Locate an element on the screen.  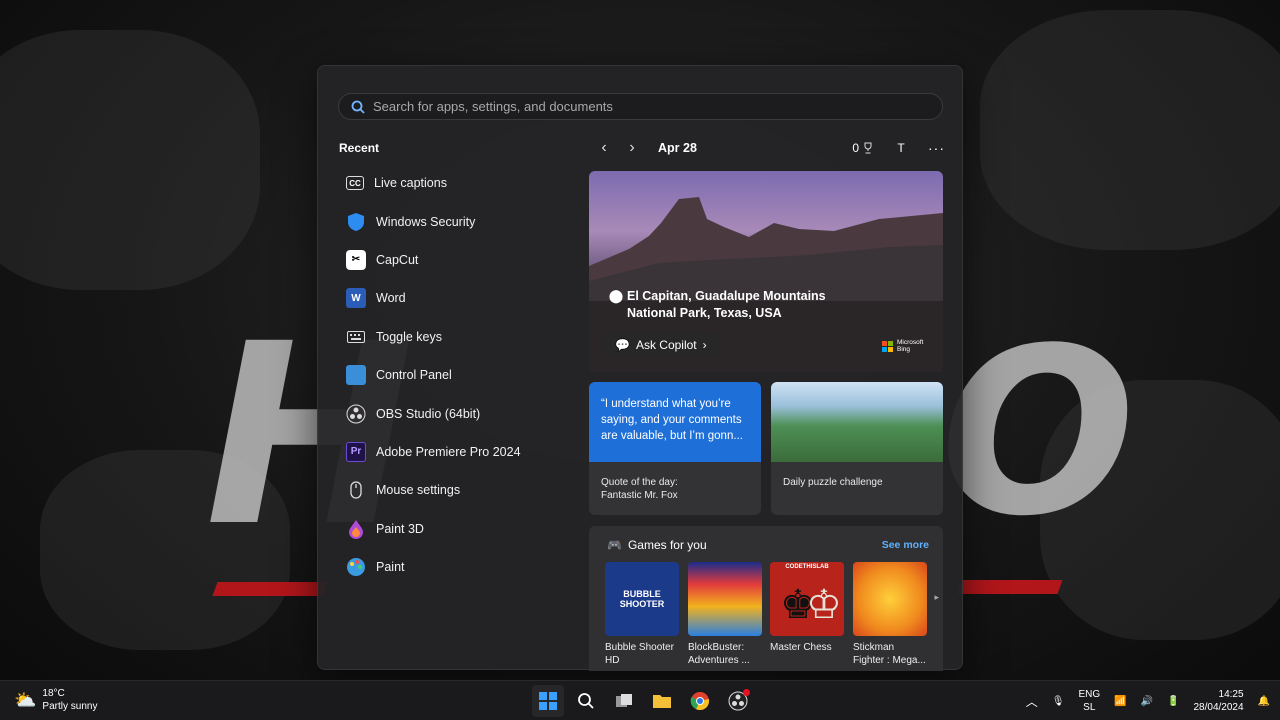
capcut-icon: ✂ is located at coordinates (356, 259).